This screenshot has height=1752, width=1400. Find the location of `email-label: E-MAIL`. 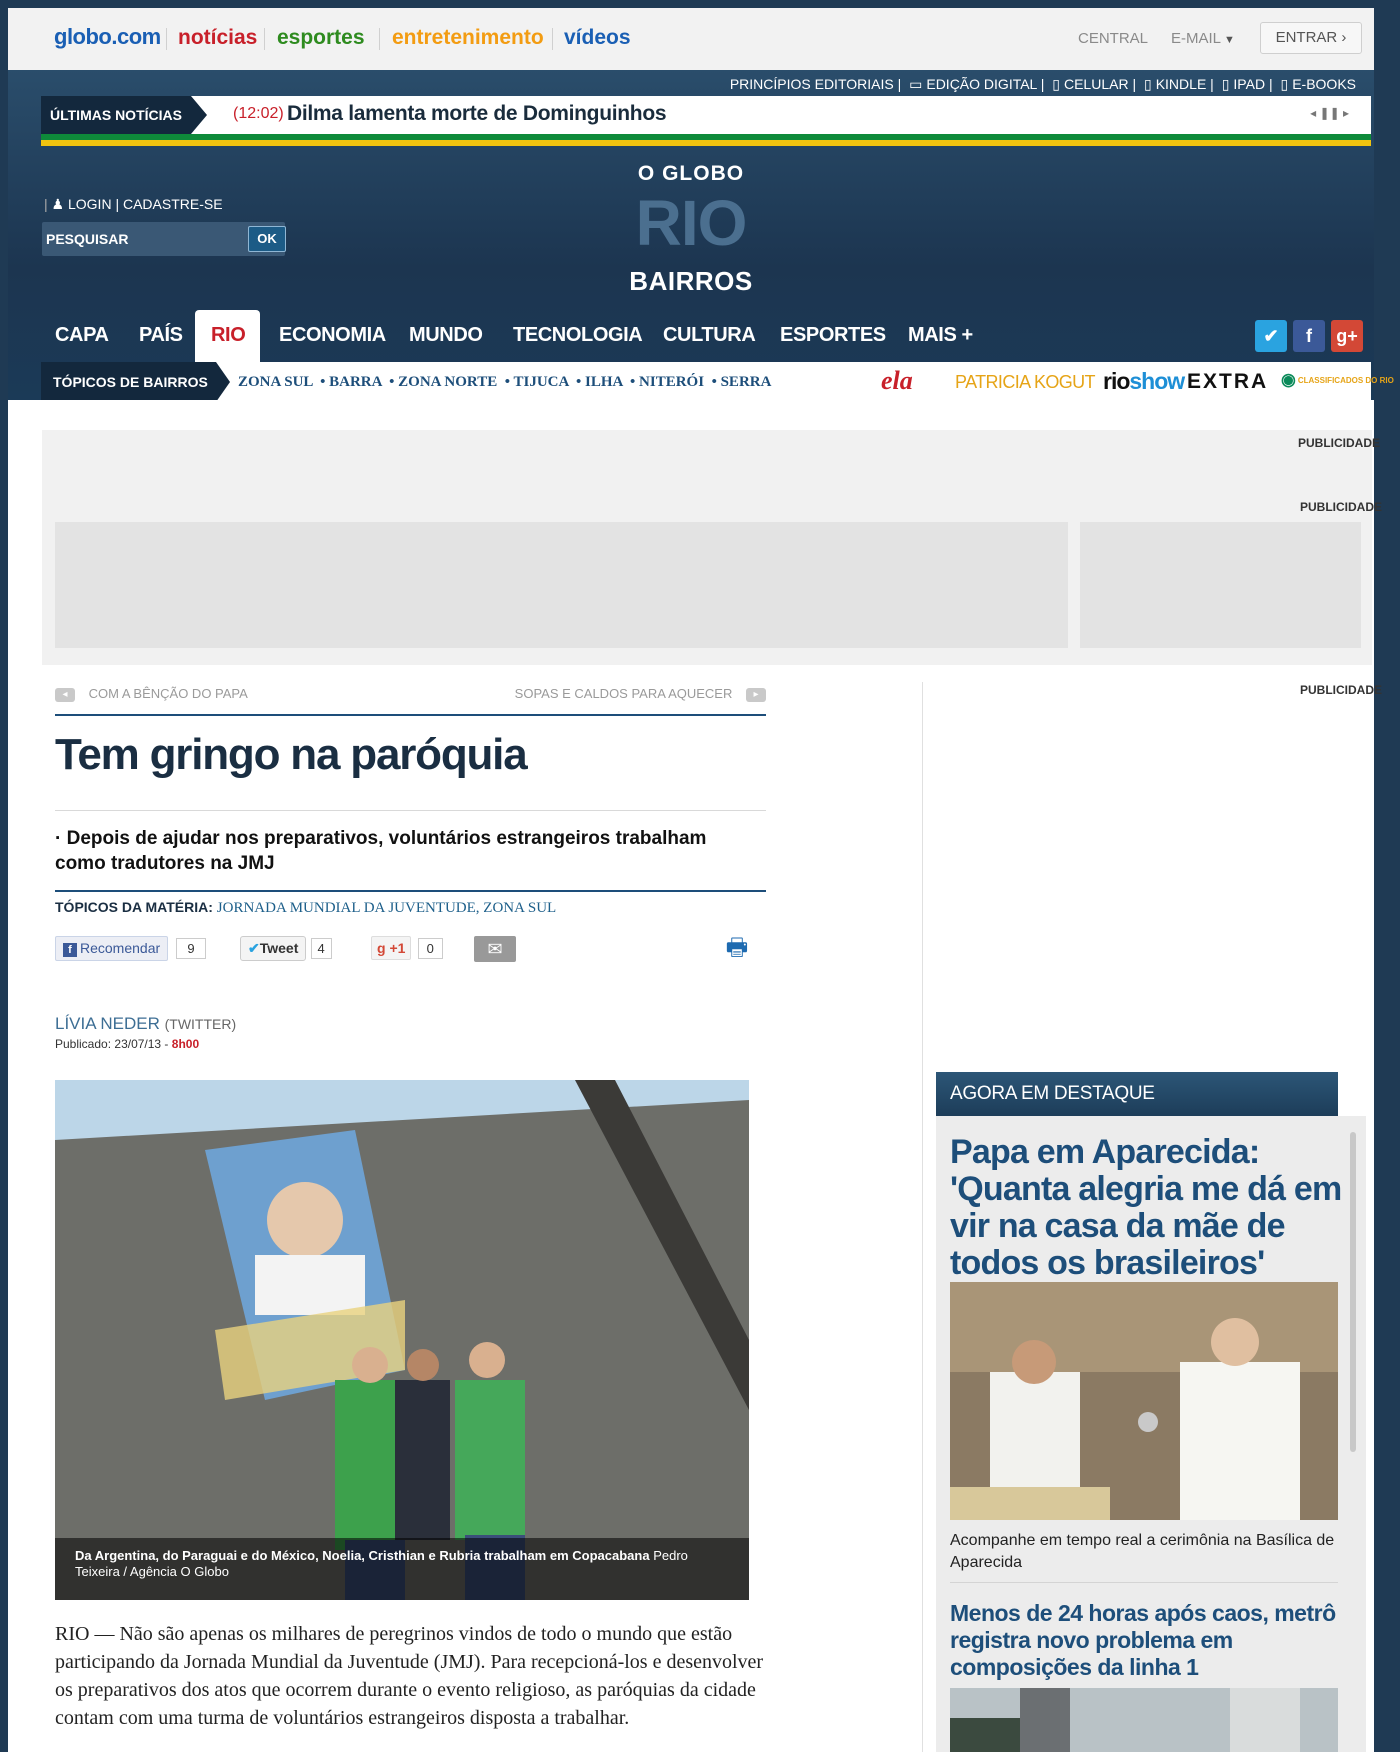

email-label: E-MAIL is located at coordinates (1196, 38).